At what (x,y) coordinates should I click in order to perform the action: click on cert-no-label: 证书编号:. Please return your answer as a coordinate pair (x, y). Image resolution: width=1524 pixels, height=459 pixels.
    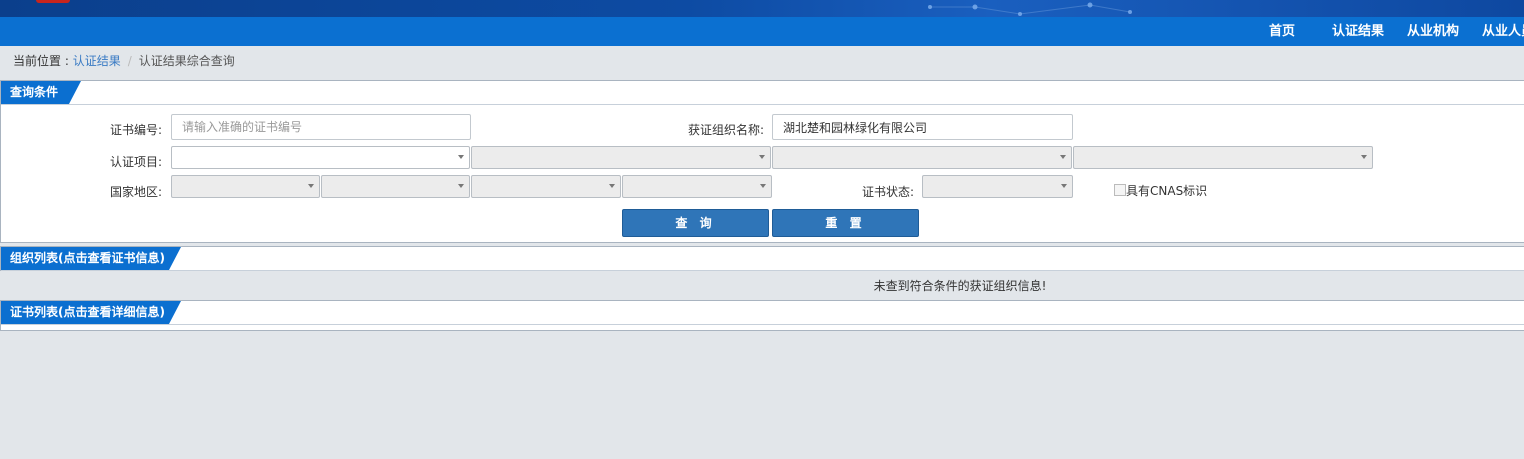
    Looking at the image, I should click on (135, 130).